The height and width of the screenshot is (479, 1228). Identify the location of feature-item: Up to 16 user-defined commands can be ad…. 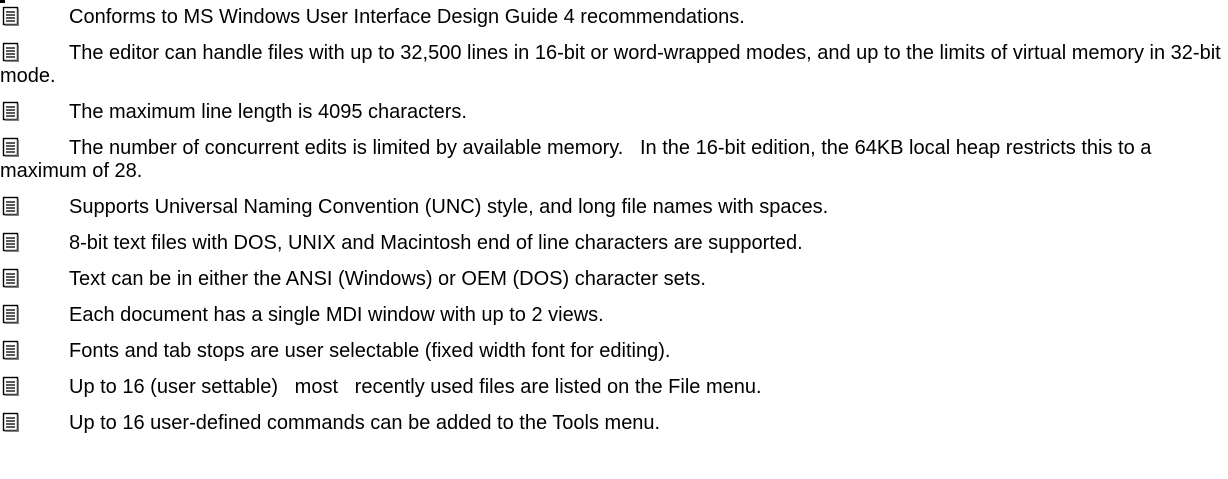
(614, 423).